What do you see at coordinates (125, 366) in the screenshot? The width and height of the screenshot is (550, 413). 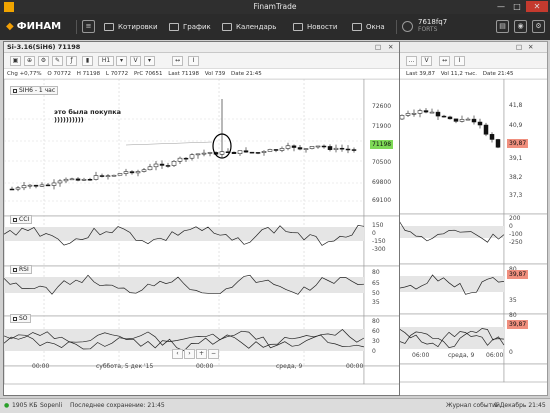 I see `x-tick: суббота, 5 дек '15` at bounding box center [125, 366].